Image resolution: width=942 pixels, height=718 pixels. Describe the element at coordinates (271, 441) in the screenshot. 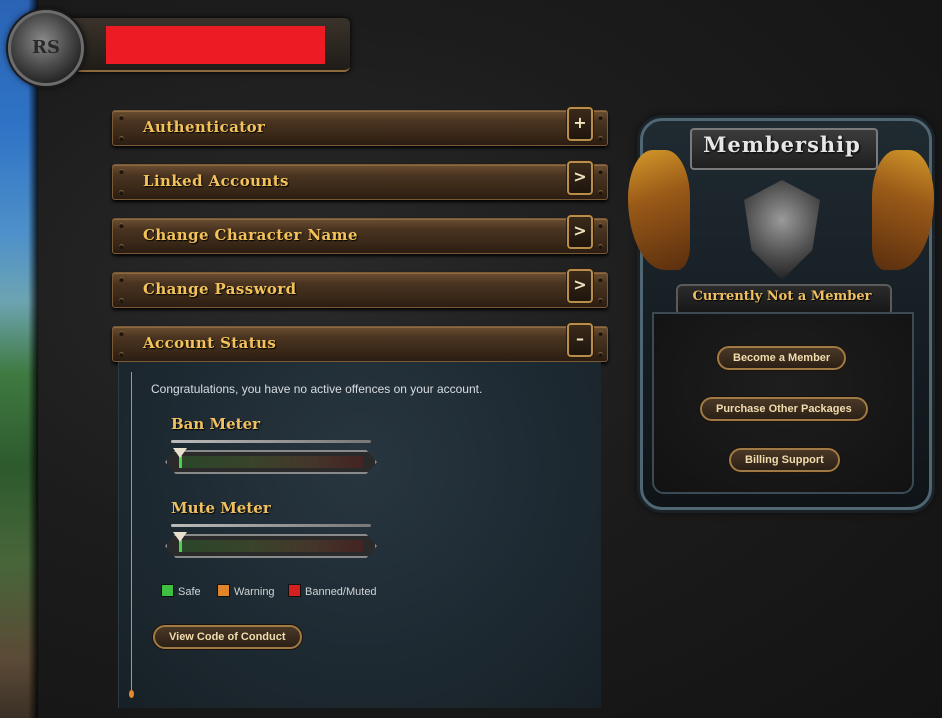

I see `ban-meter-cap` at that location.